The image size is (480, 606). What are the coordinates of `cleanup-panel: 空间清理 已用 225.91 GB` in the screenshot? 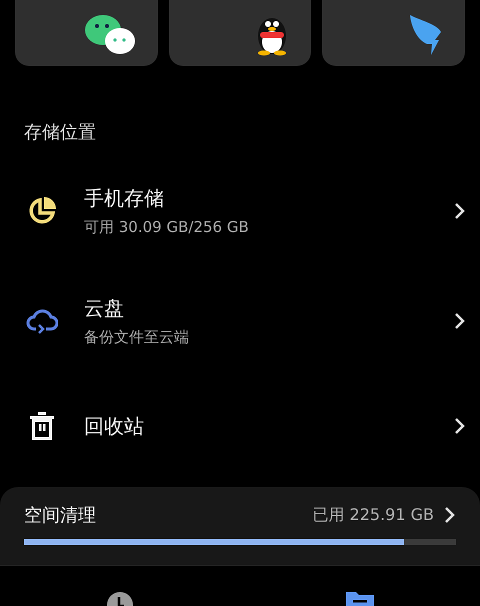 It's located at (240, 526).